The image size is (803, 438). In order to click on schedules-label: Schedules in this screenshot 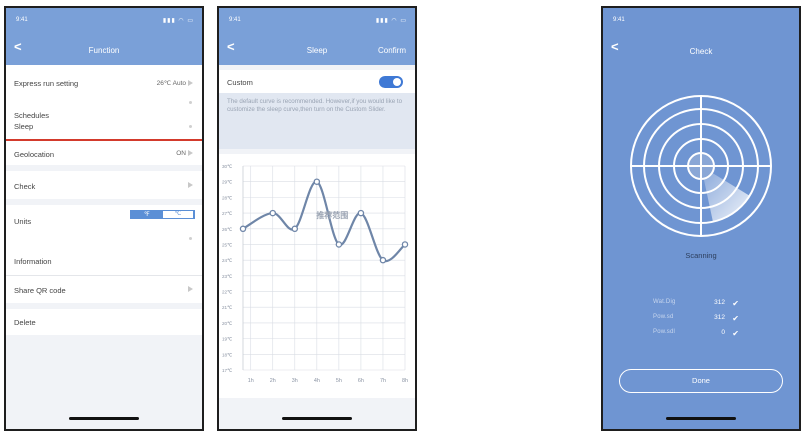, I will do `click(32, 115)`.